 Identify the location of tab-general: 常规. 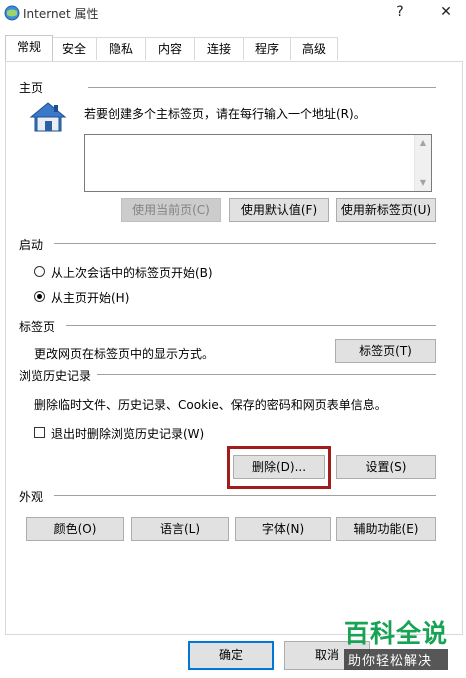
(29, 48).